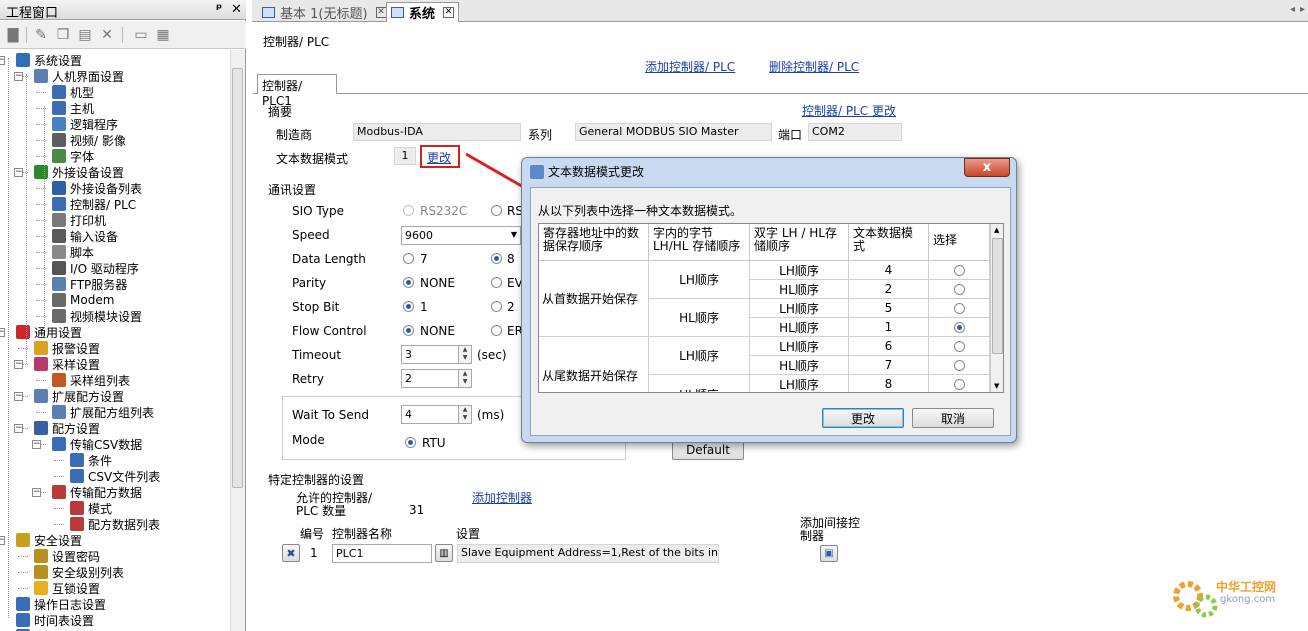 The image size is (1308, 631). Describe the element at coordinates (708, 450) in the screenshot. I see `default-button: Default` at that location.